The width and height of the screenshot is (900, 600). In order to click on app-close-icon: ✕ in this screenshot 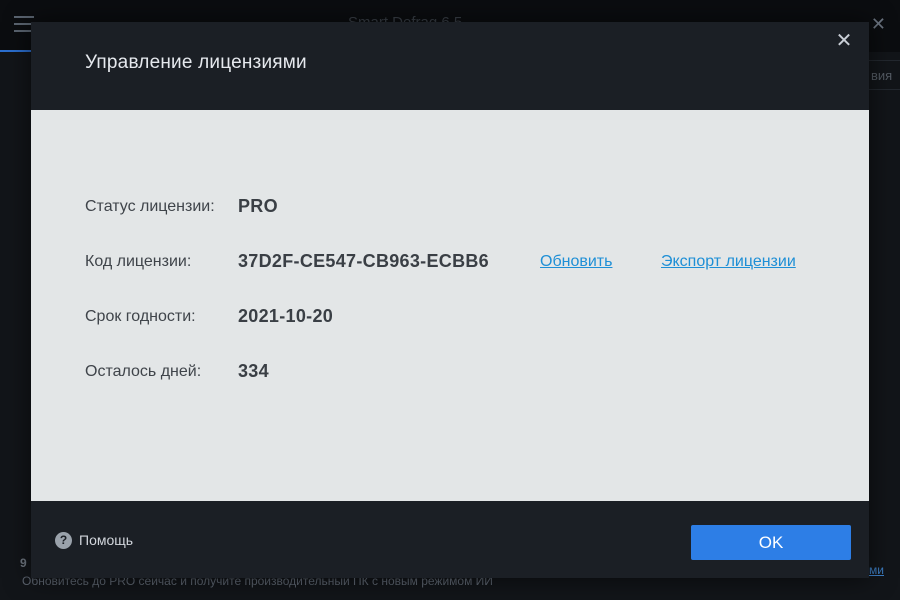, I will do `click(878, 24)`.